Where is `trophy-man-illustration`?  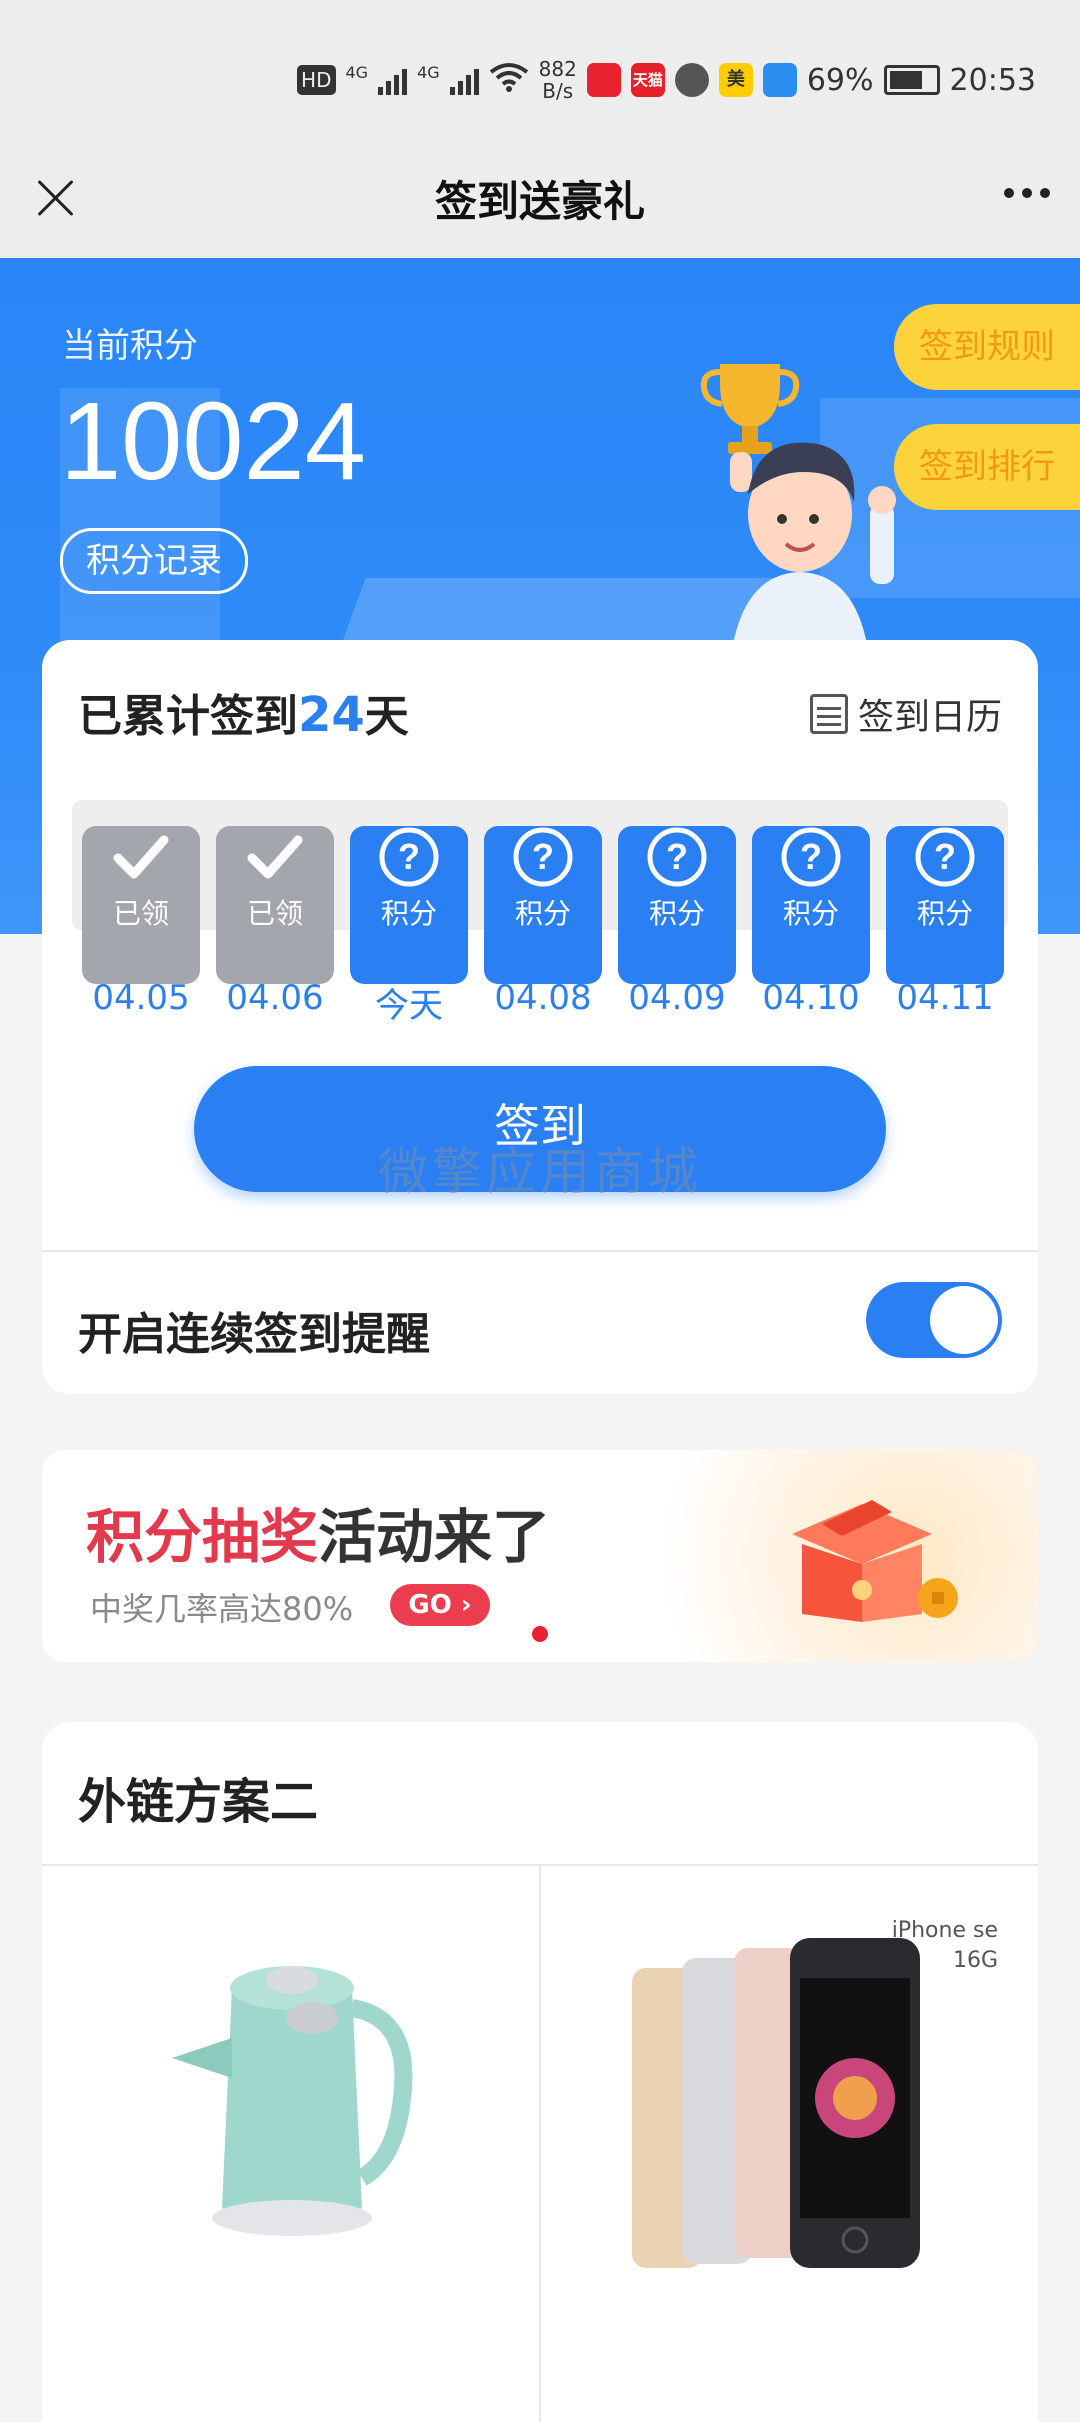 trophy-man-illustration is located at coordinates (798, 514).